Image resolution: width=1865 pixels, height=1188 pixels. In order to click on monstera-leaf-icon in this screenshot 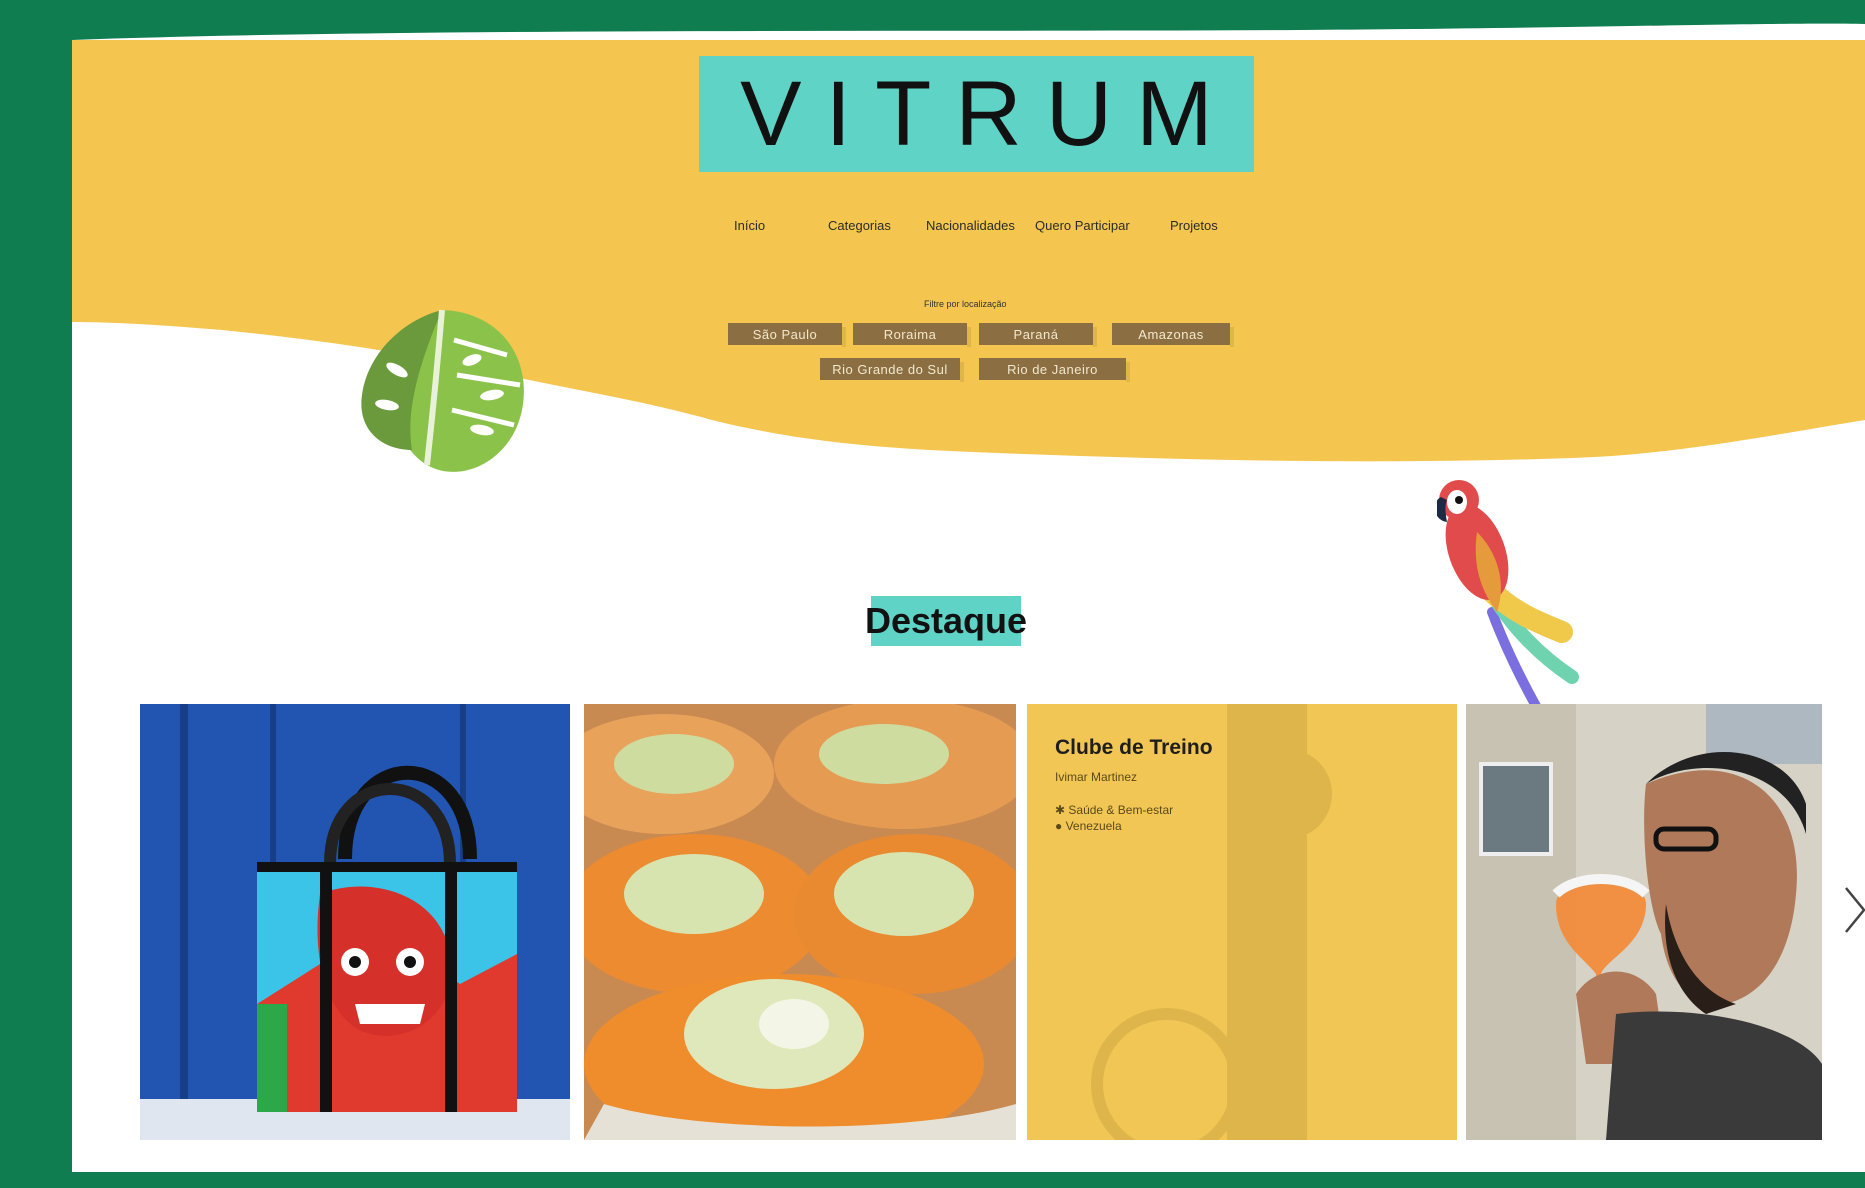, I will do `click(442, 390)`.